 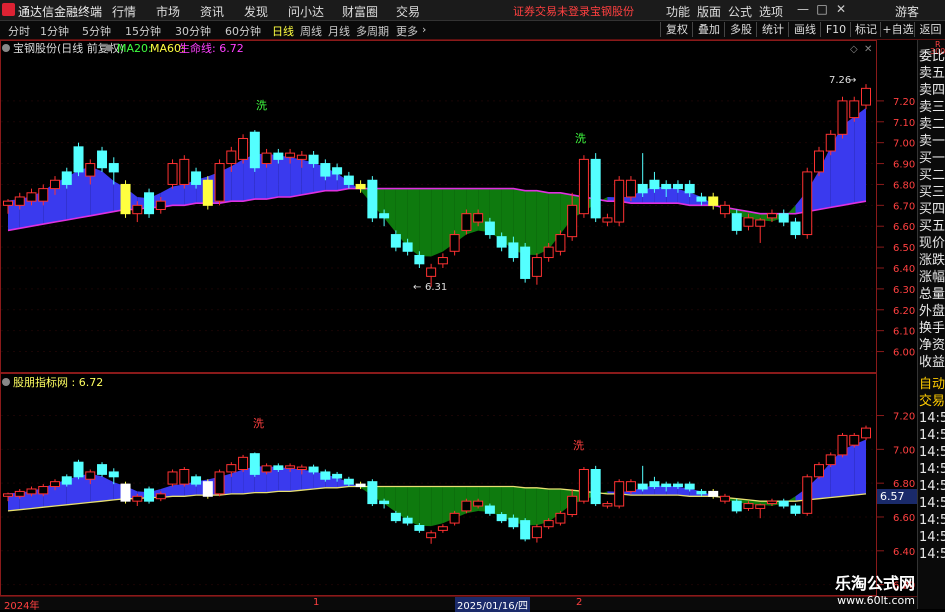 I want to click on quote-field-5: 卖一, so click(x=932, y=141).